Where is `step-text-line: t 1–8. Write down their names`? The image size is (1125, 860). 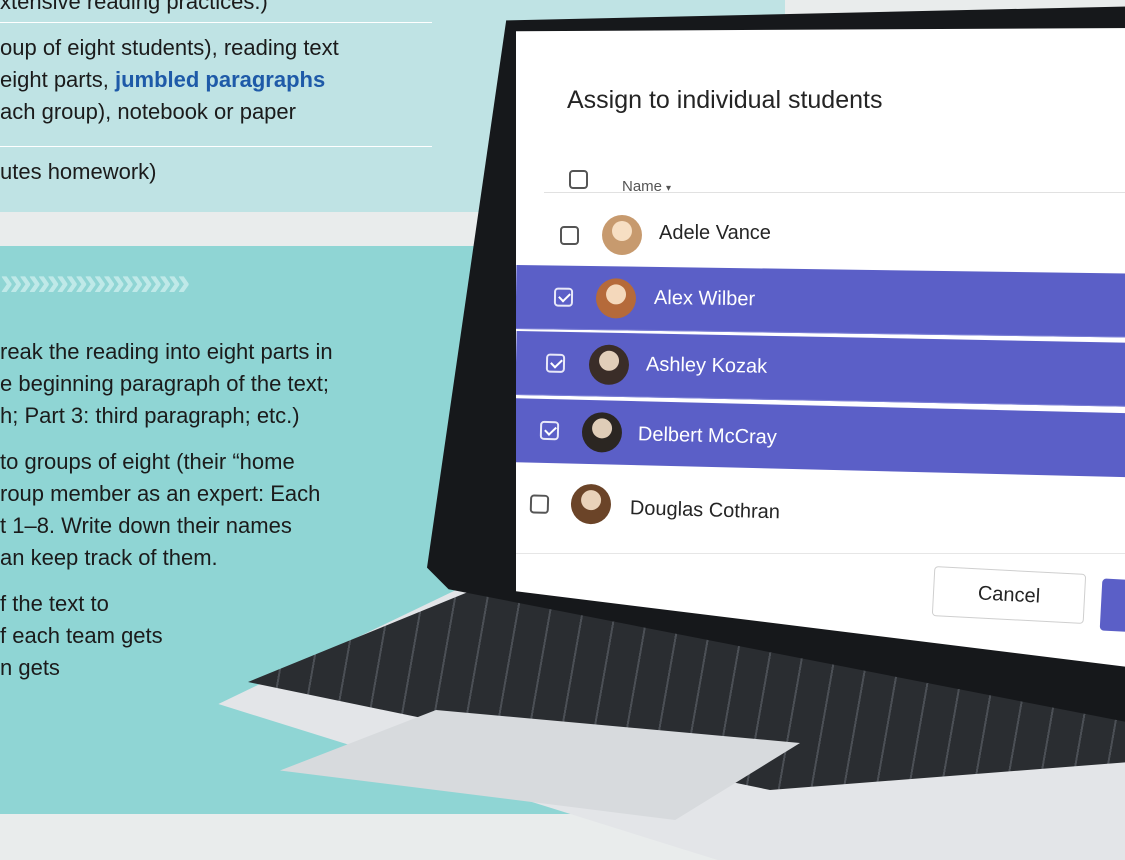 step-text-line: t 1–8. Write down their names is located at coordinates (146, 525).